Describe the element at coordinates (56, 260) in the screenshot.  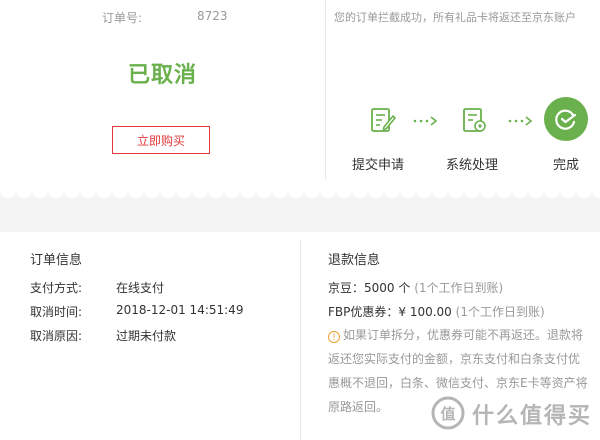
I see `order-info-title: 订单信息` at that location.